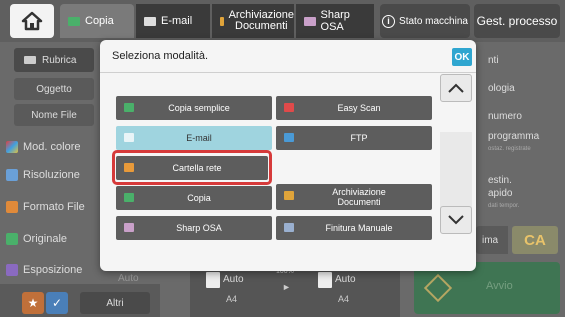  I want to click on mode-archiviazione-documenti: Archiviazione Documenti, so click(354, 197).